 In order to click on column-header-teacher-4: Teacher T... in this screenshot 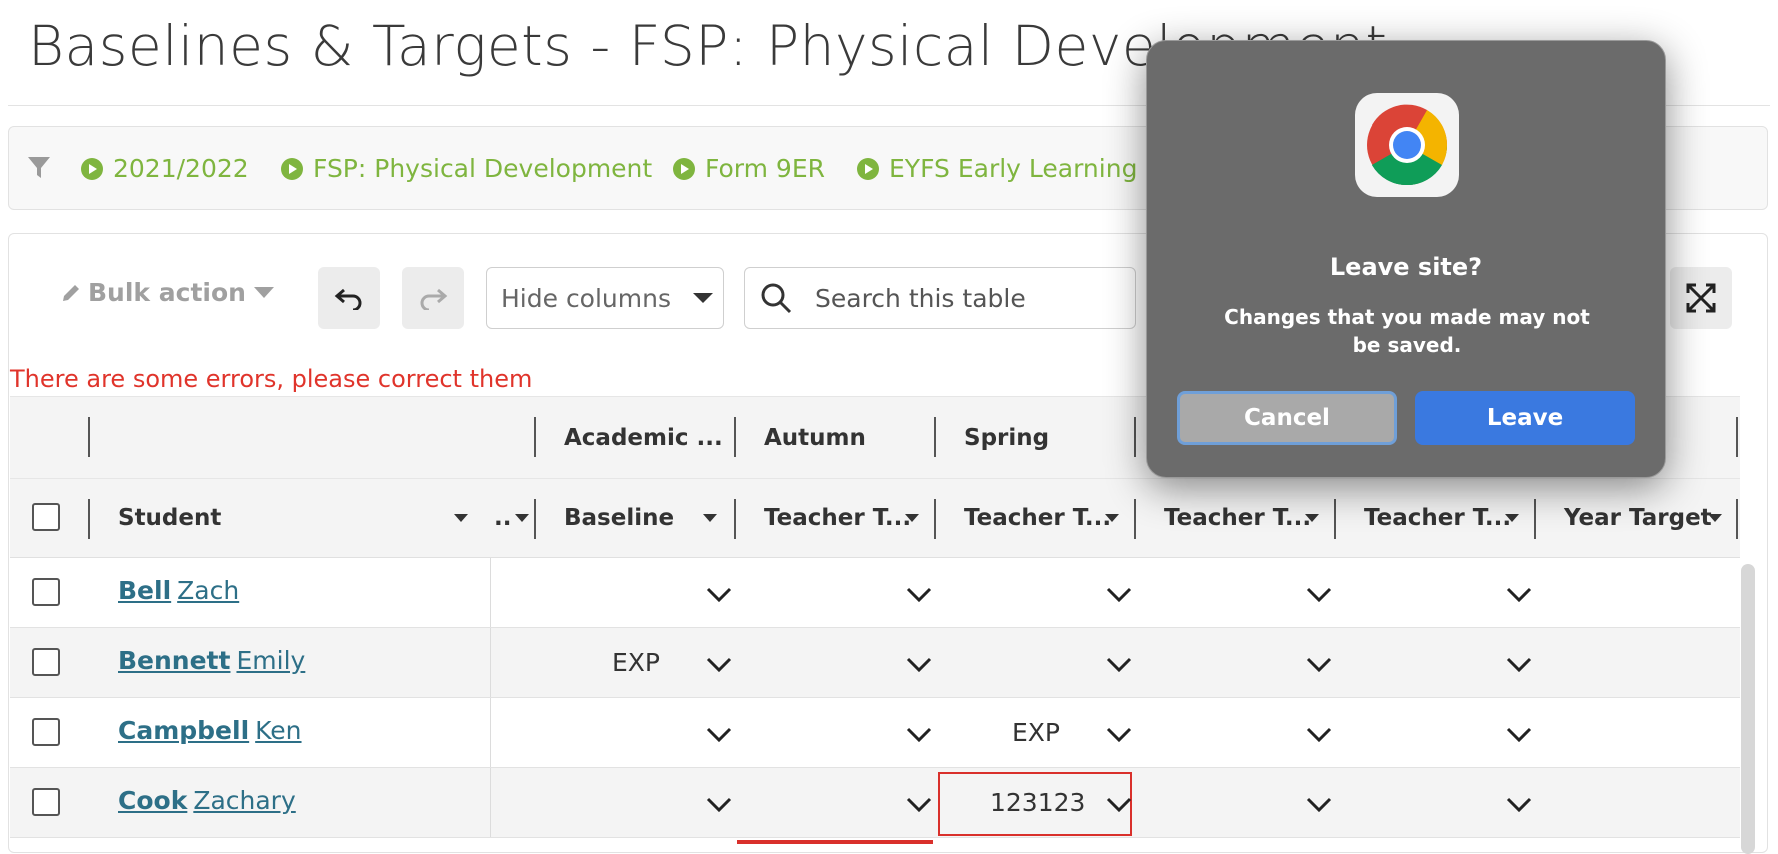, I will do `click(1446, 518)`.